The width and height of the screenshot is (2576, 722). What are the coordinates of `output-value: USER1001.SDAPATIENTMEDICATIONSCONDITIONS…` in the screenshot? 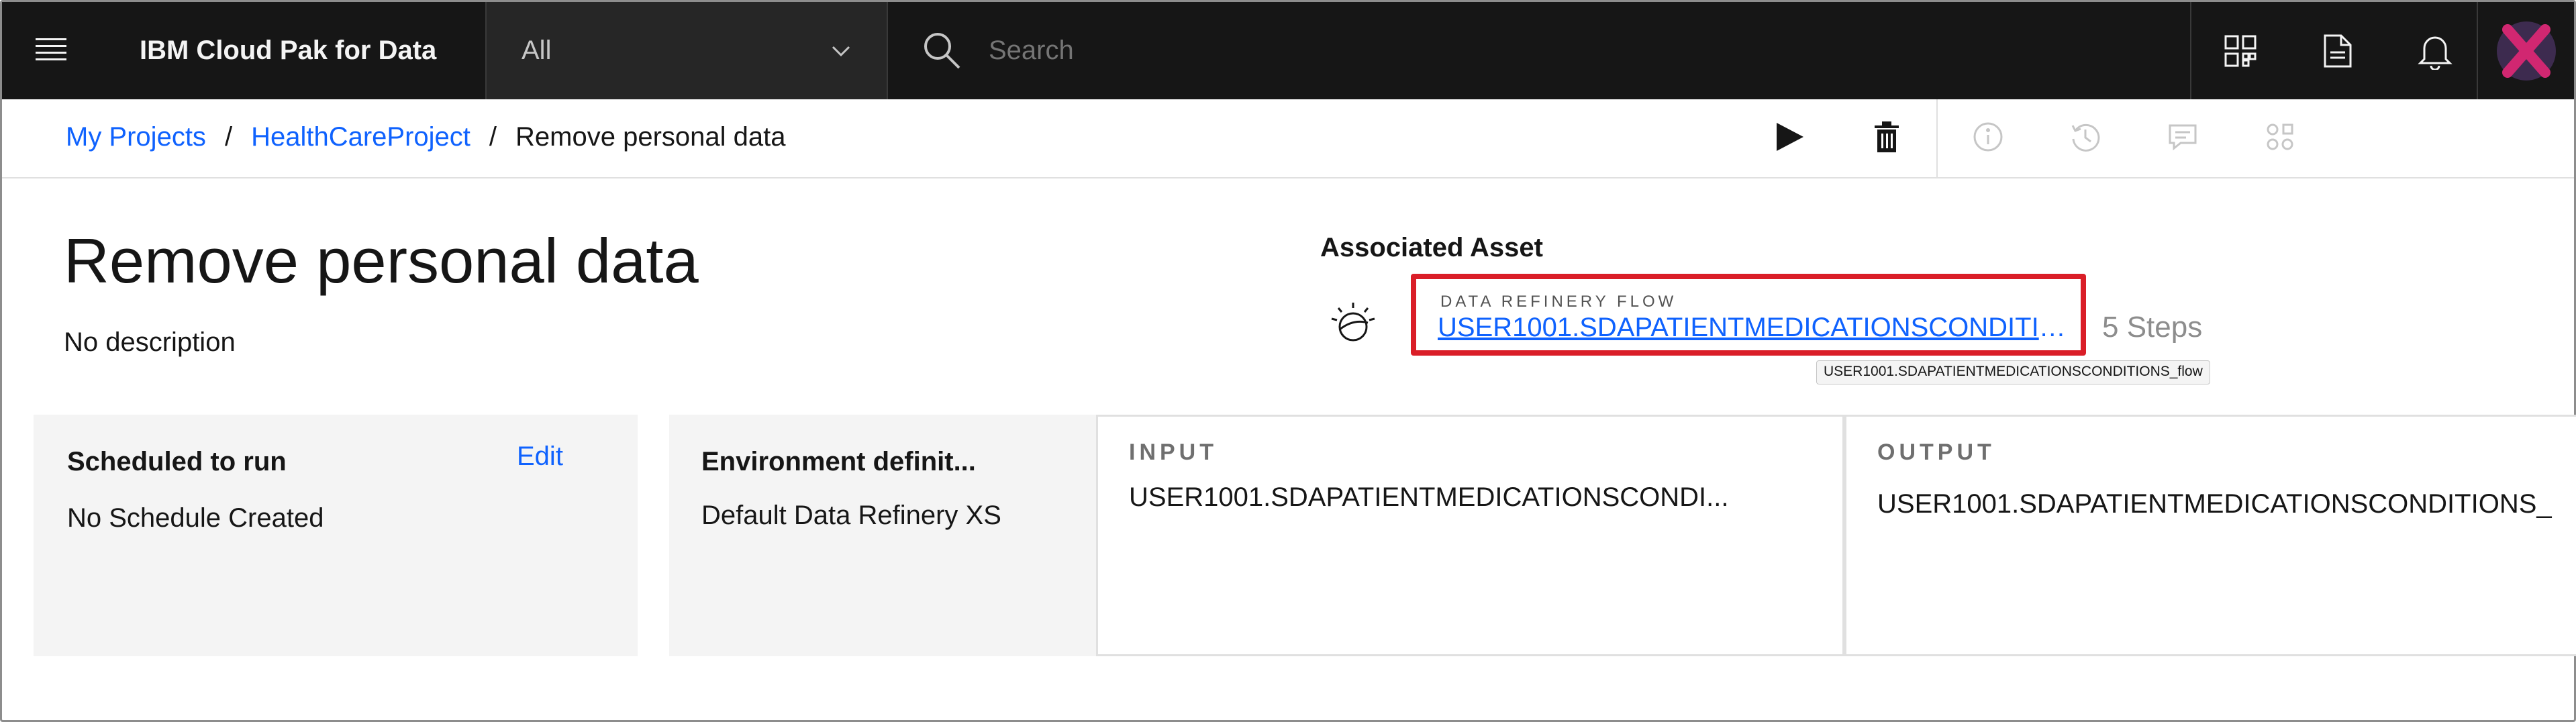 It's located at (2214, 504).